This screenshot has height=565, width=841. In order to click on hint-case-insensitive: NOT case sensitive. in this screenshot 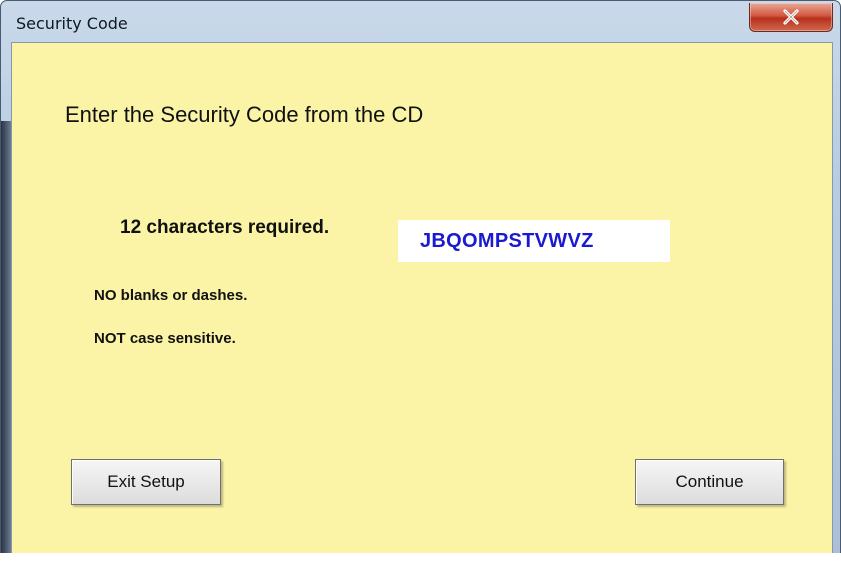, I will do `click(165, 338)`.